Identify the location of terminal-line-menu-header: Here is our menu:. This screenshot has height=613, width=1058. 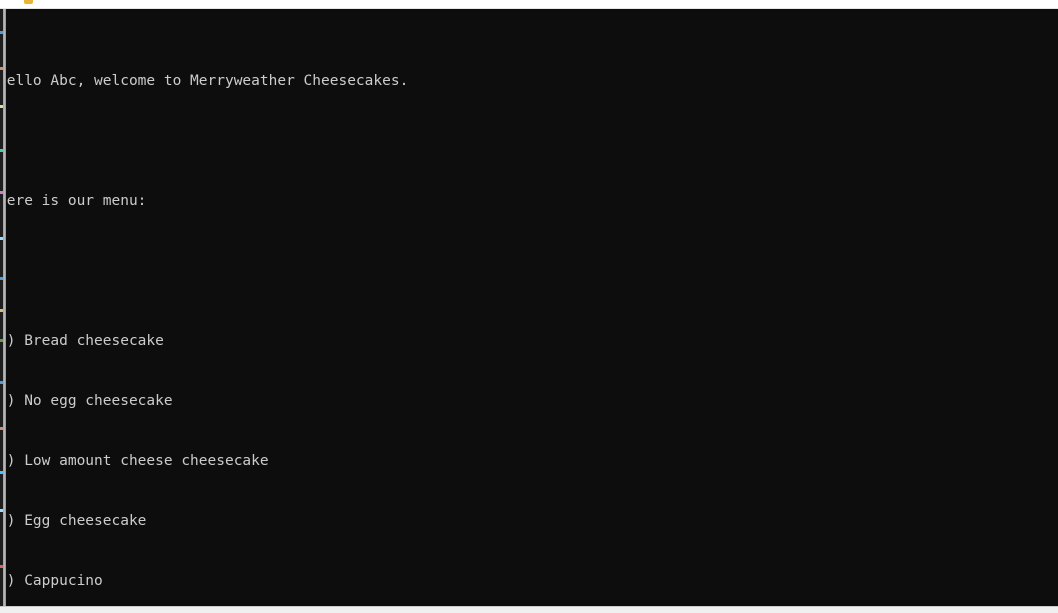
(76, 201).